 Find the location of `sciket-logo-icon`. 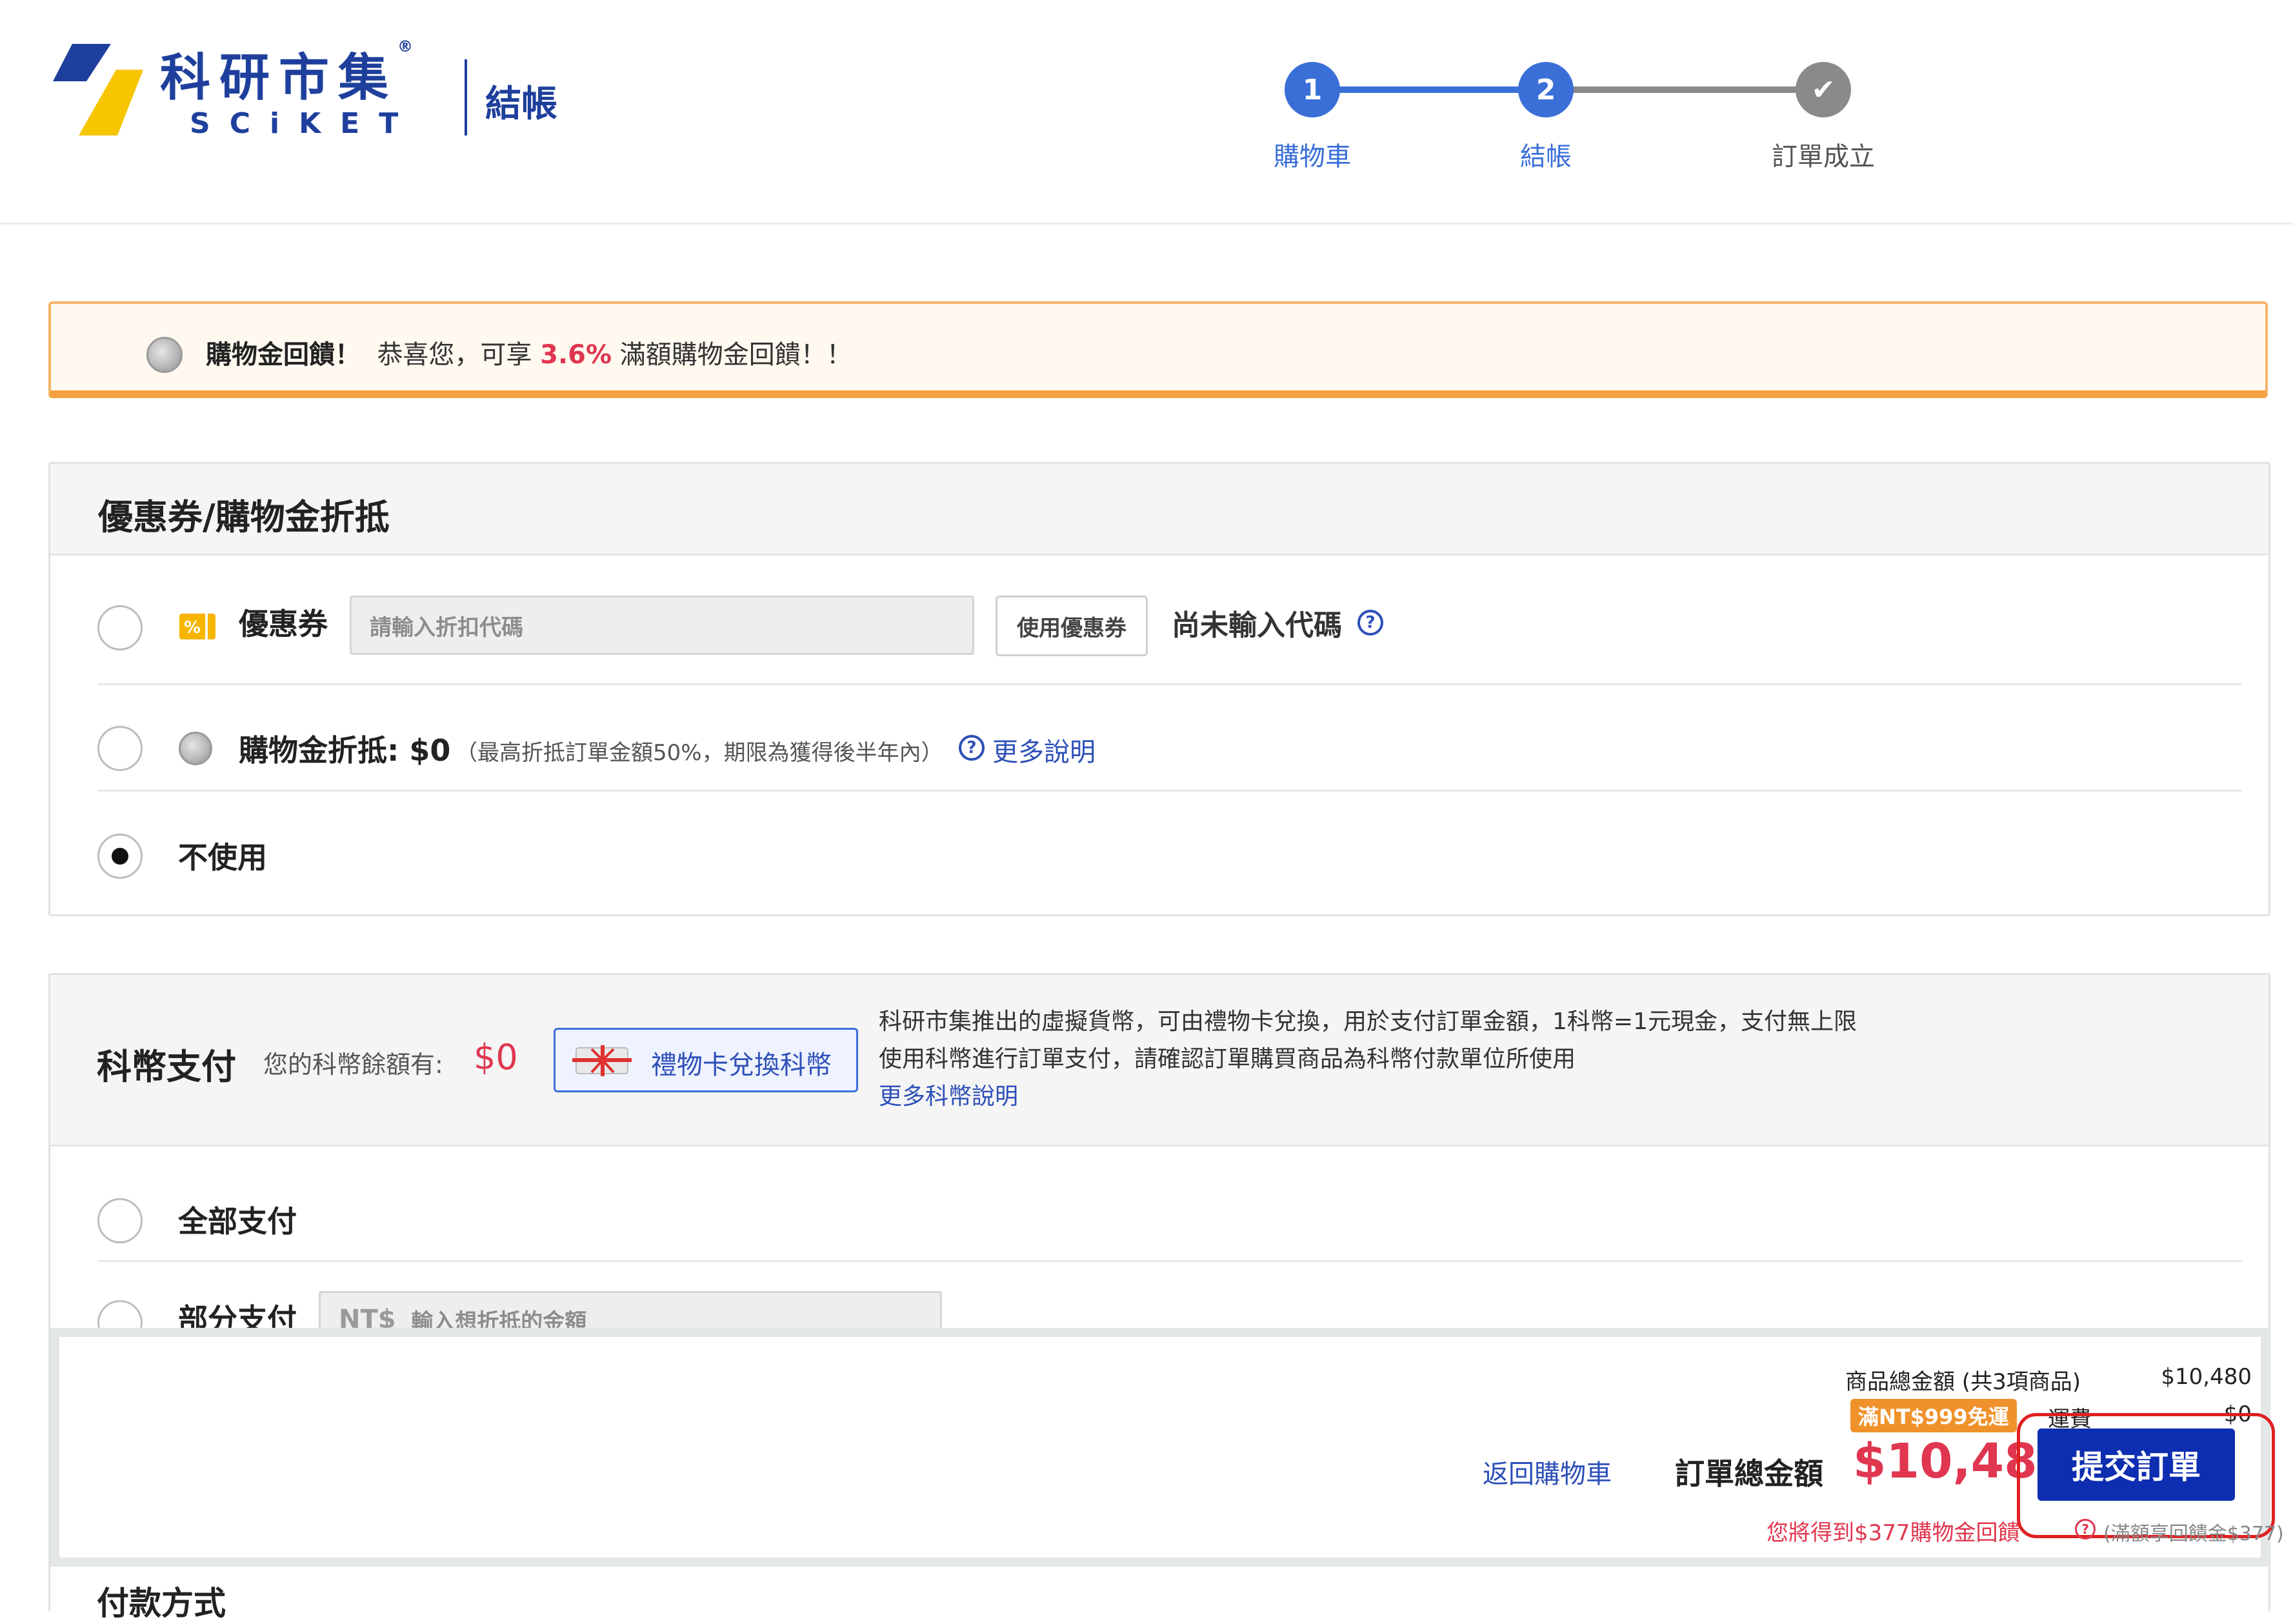

sciket-logo-icon is located at coordinates (98, 89).